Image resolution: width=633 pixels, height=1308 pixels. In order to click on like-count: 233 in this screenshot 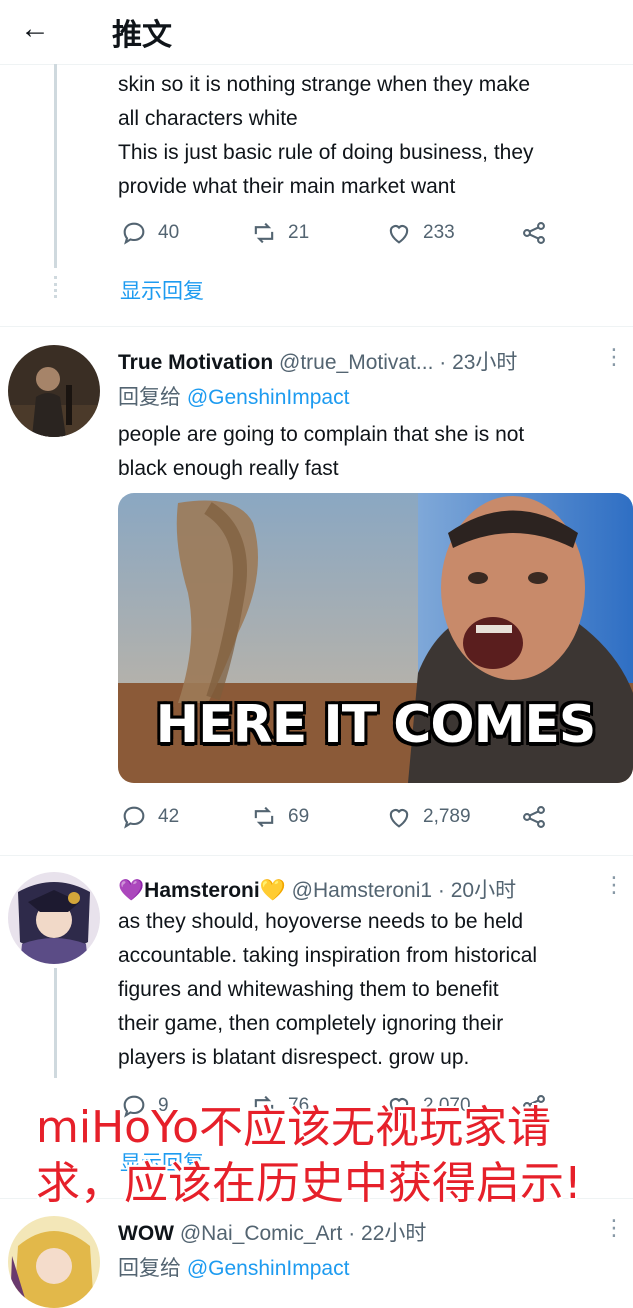, I will do `click(439, 232)`.